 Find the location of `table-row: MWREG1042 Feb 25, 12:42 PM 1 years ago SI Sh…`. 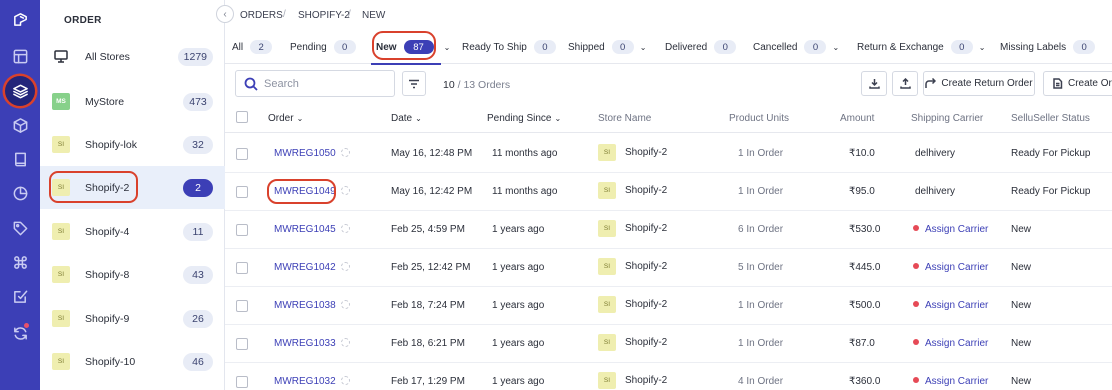

table-row: MWREG1042 Feb 25, 12:42 PM 1 years ago SI Sh… is located at coordinates (668, 268).